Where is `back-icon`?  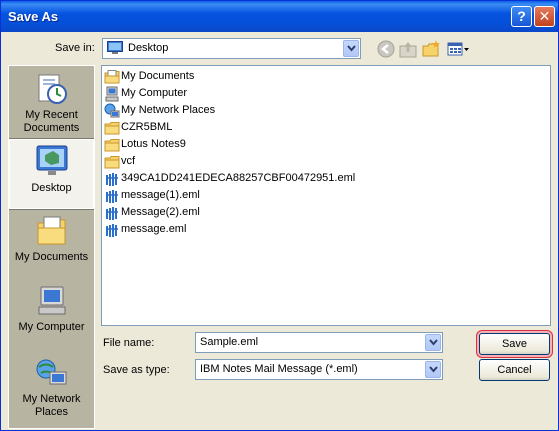
back-icon is located at coordinates (386, 49).